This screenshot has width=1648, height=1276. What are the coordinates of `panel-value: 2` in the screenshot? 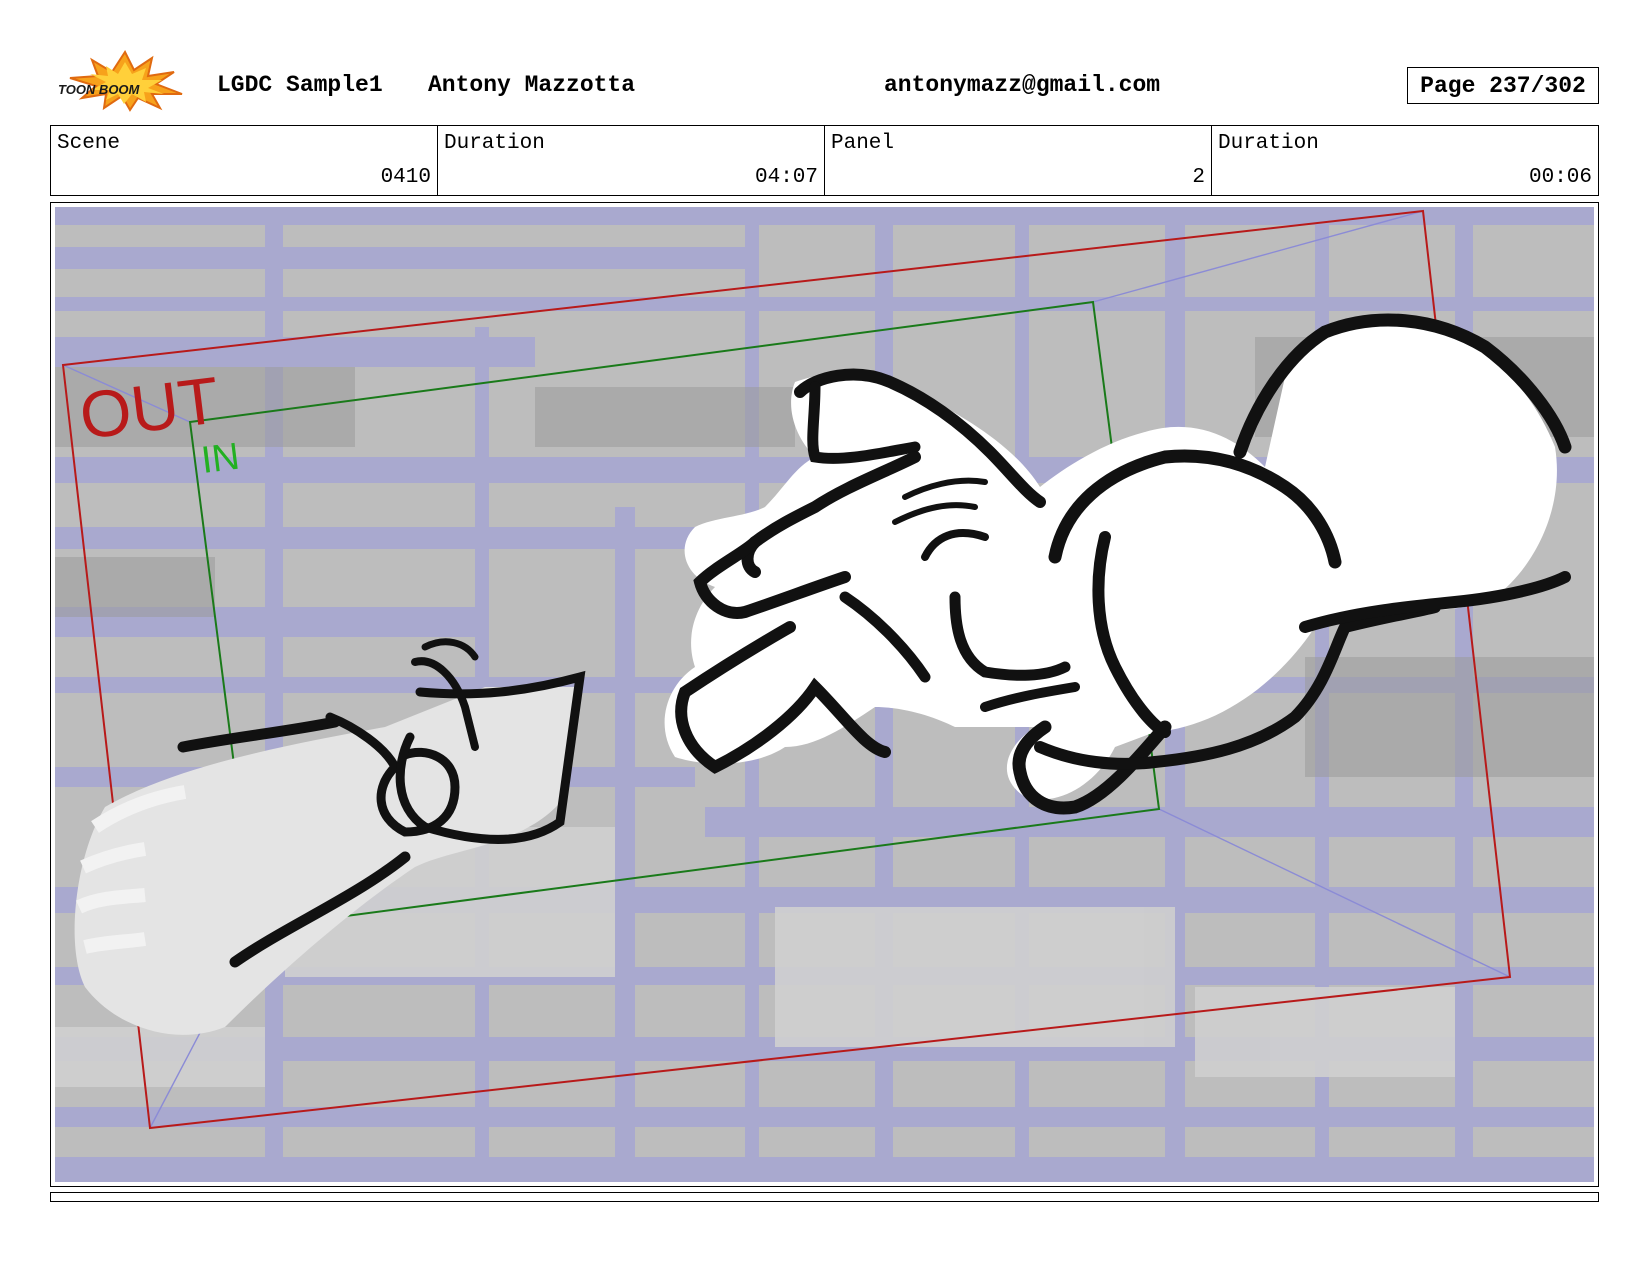 It's located at (1198, 177).